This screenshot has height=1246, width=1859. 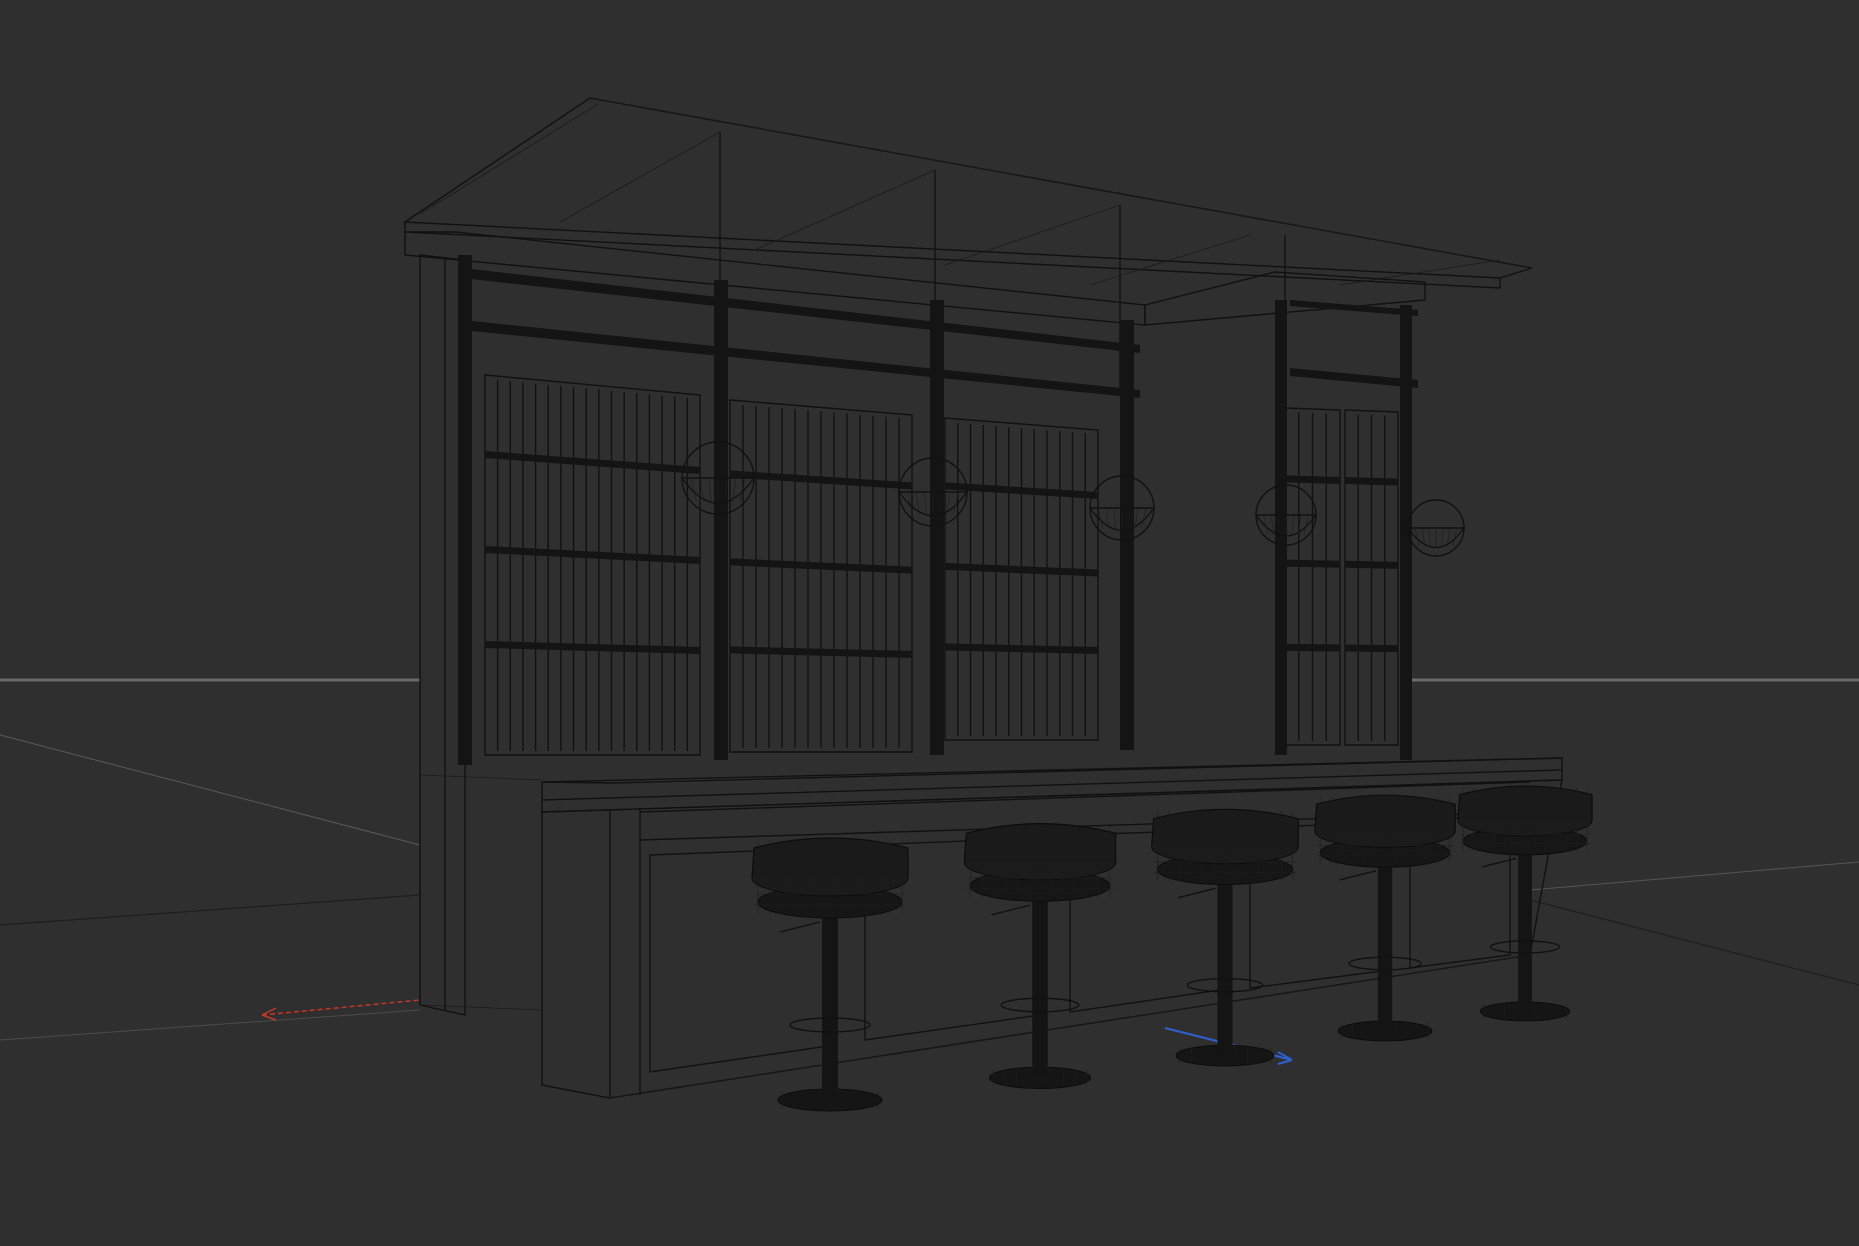 What do you see at coordinates (915, 314) in the screenshot?
I see `cabinet-cornice` at bounding box center [915, 314].